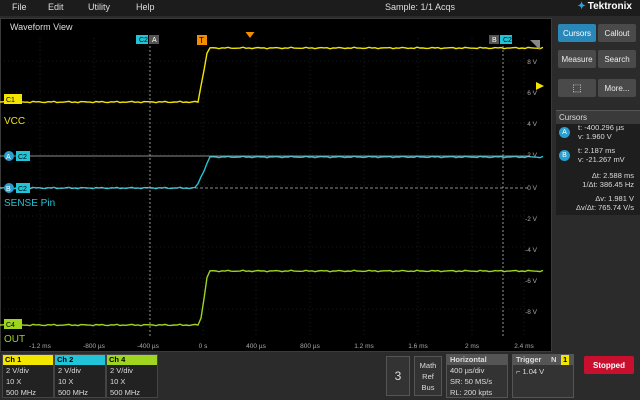  What do you see at coordinates (418, 346) in the screenshot?
I see `x-tick-label: 1.6 ms` at bounding box center [418, 346].